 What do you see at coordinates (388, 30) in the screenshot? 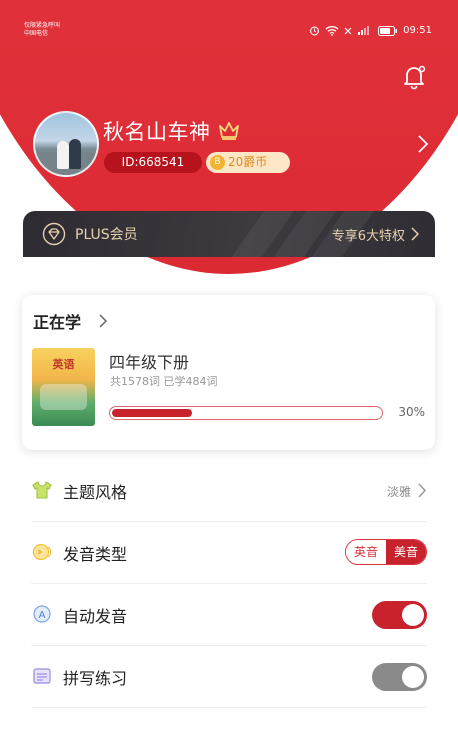
I see `battery-icon` at bounding box center [388, 30].